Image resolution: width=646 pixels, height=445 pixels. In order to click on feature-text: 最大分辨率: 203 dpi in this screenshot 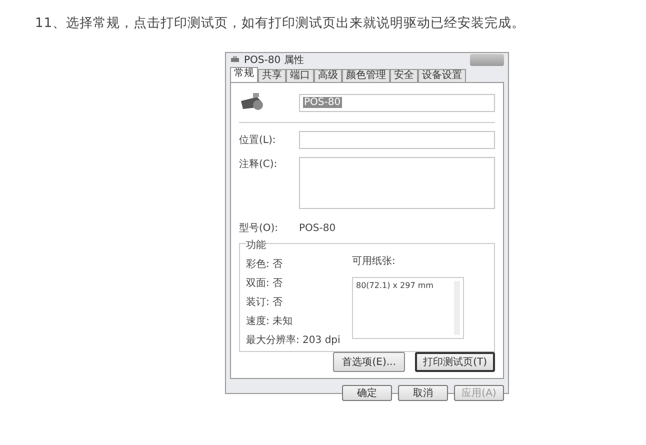, I will do `click(294, 340)`.